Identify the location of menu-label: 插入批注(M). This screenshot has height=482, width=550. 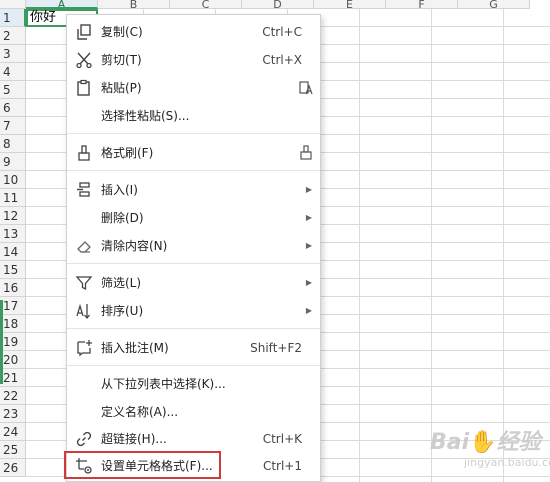
(135, 348).